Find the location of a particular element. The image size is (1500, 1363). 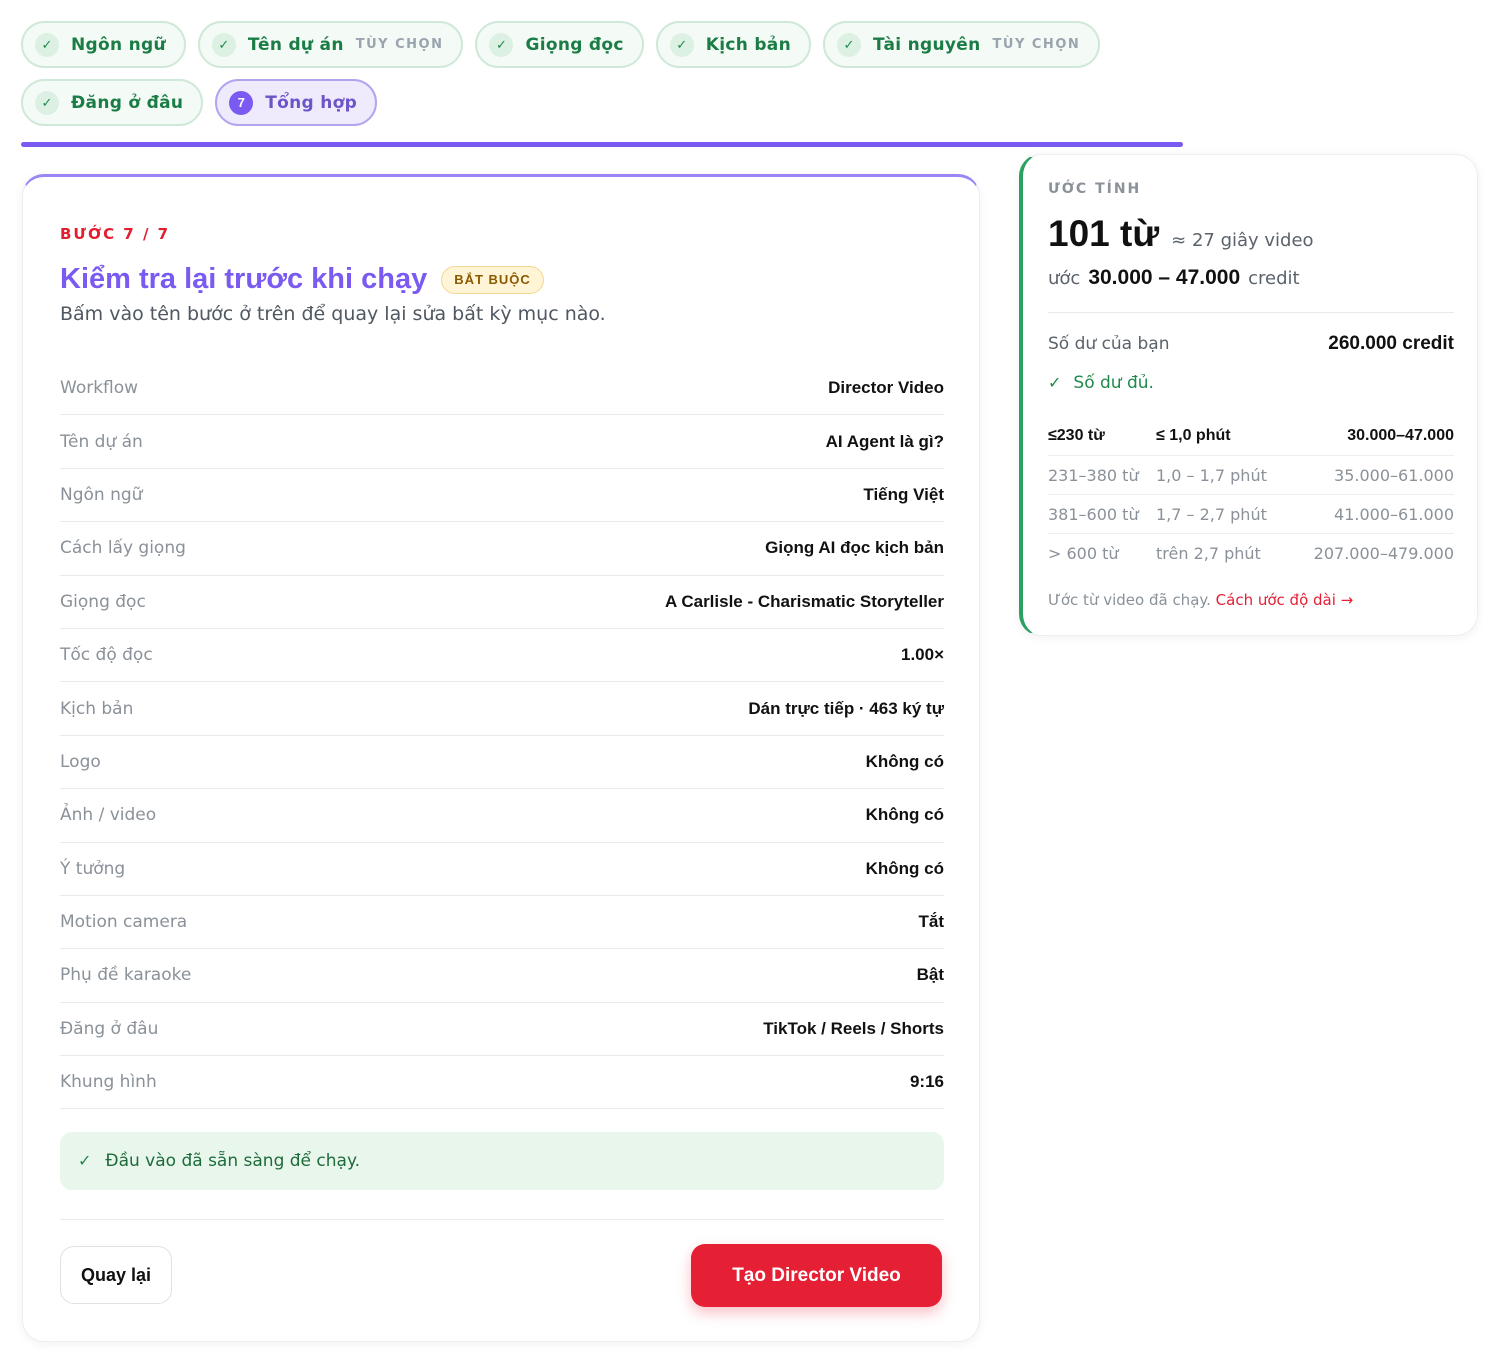

summary-key: Logo is located at coordinates (80, 761).